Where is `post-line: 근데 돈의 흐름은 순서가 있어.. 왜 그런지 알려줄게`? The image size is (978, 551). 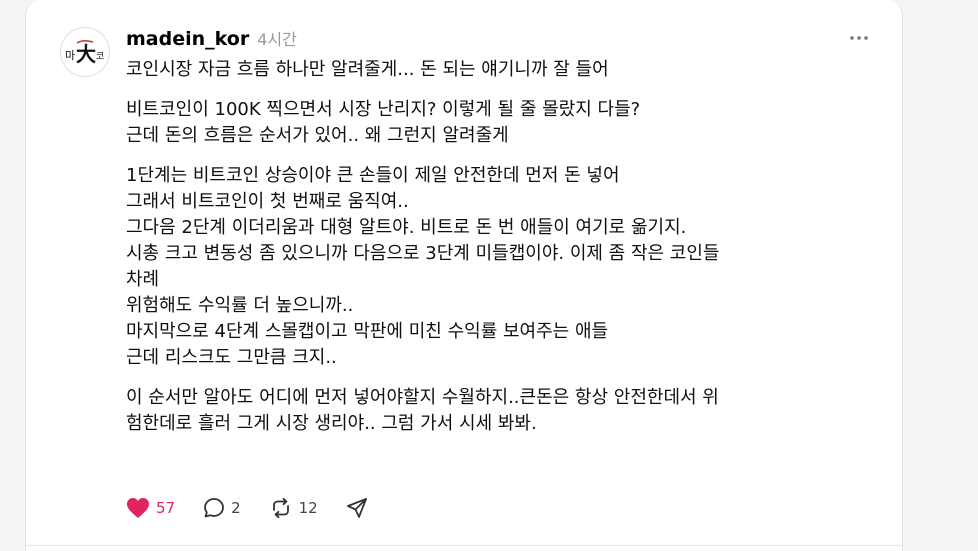 post-line: 근데 돈의 흐름은 순서가 있어.. 왜 그런지 알려줄게 is located at coordinates (317, 135).